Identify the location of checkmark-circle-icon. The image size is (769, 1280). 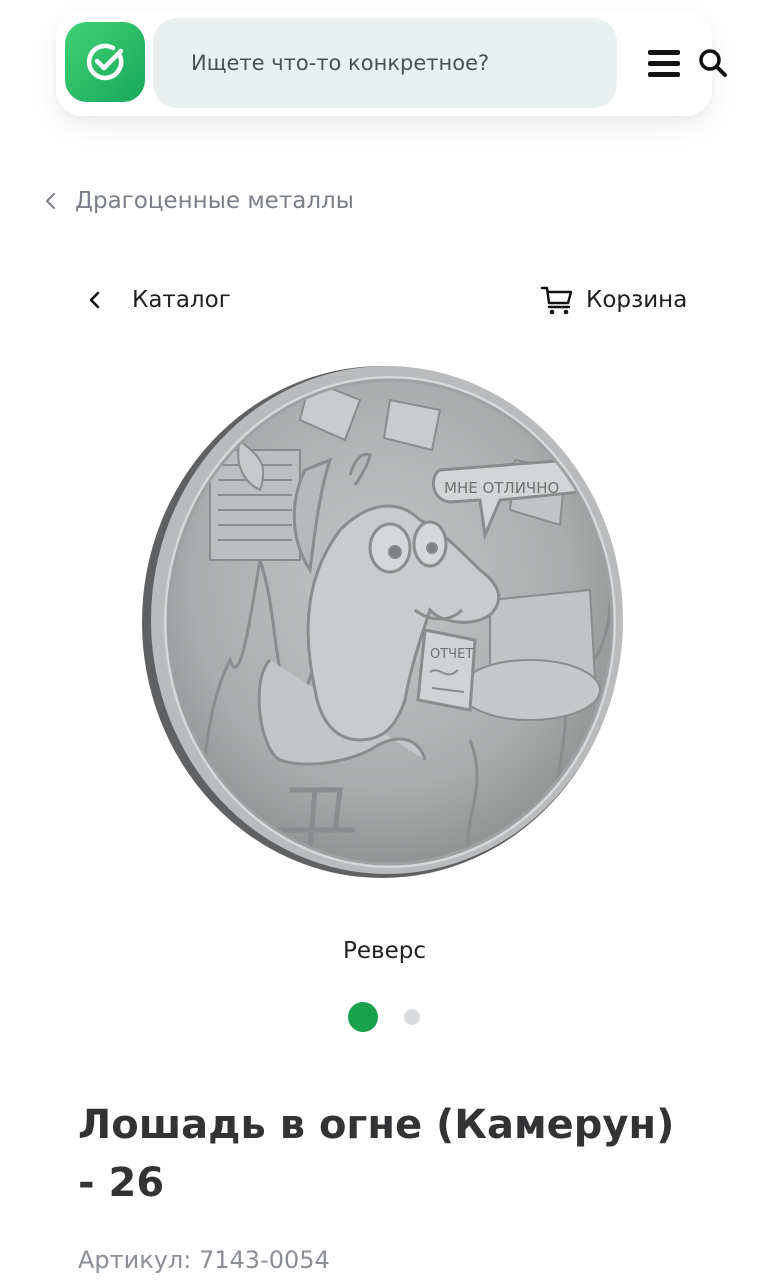
(105, 62).